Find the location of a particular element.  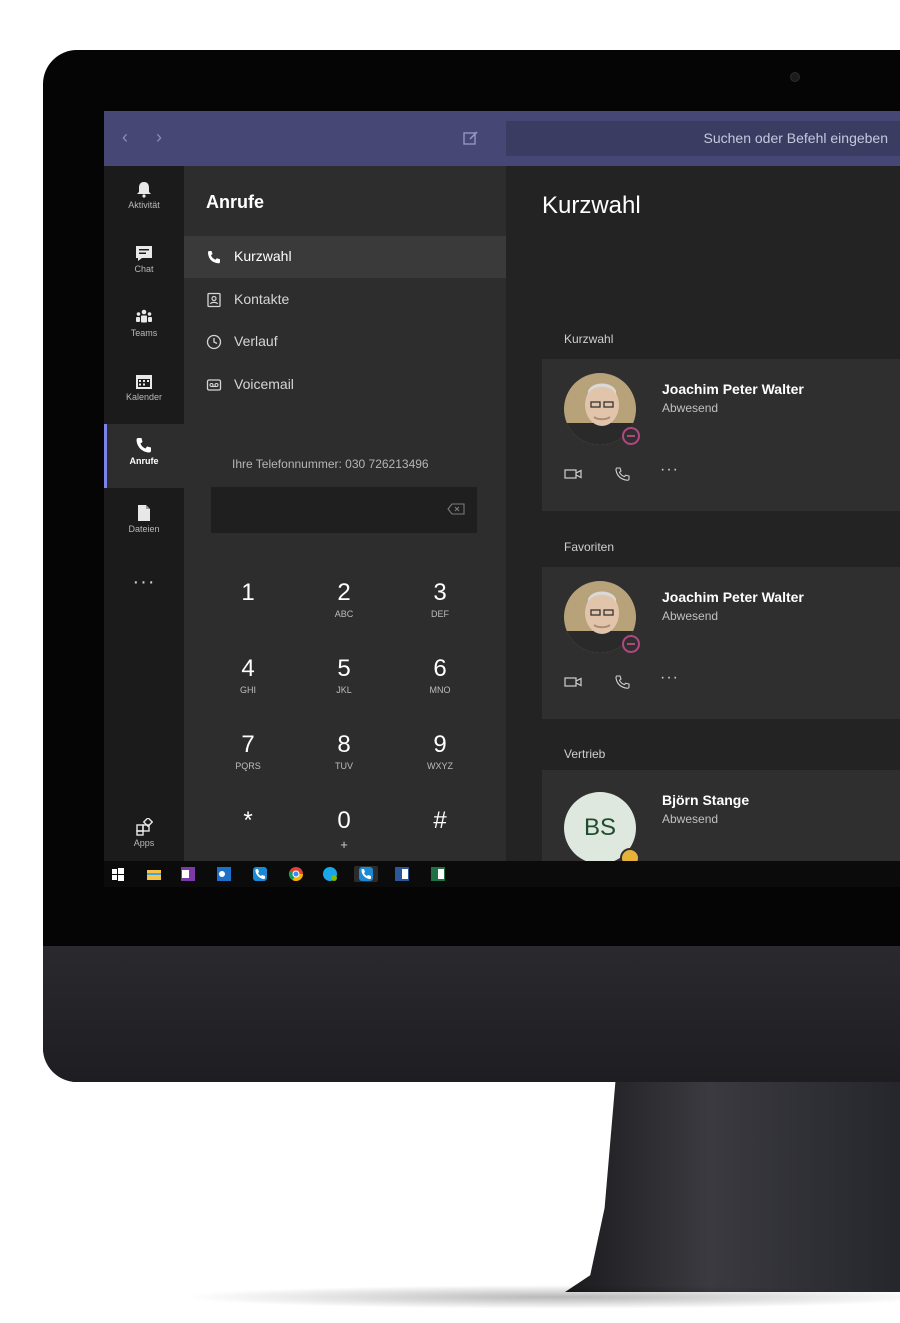

skype-icon is located at coordinates (330, 874).